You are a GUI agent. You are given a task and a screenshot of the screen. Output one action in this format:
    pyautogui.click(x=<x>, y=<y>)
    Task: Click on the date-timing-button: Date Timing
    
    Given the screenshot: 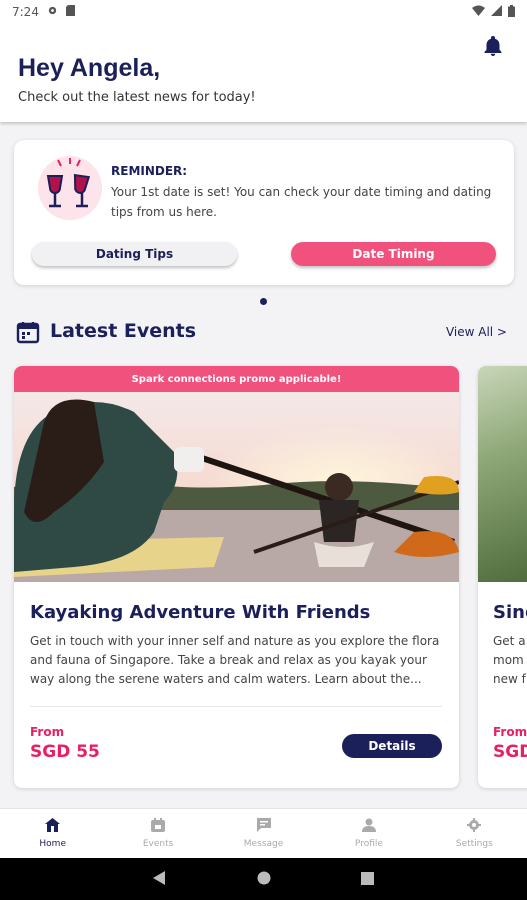 What is the action you would take?
    pyautogui.click(x=393, y=254)
    